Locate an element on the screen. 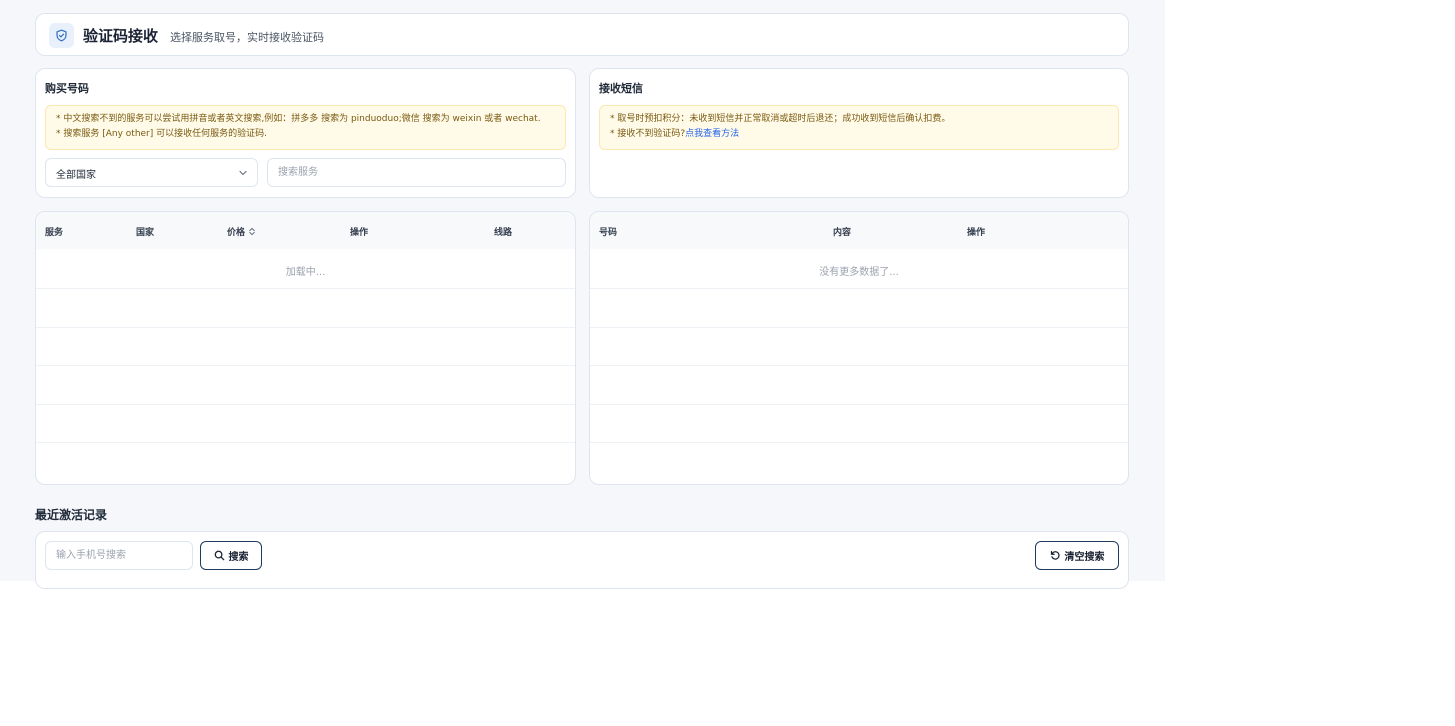 The height and width of the screenshot is (726, 1455). receive-panel-title: 接收短信 is located at coordinates (621, 88).